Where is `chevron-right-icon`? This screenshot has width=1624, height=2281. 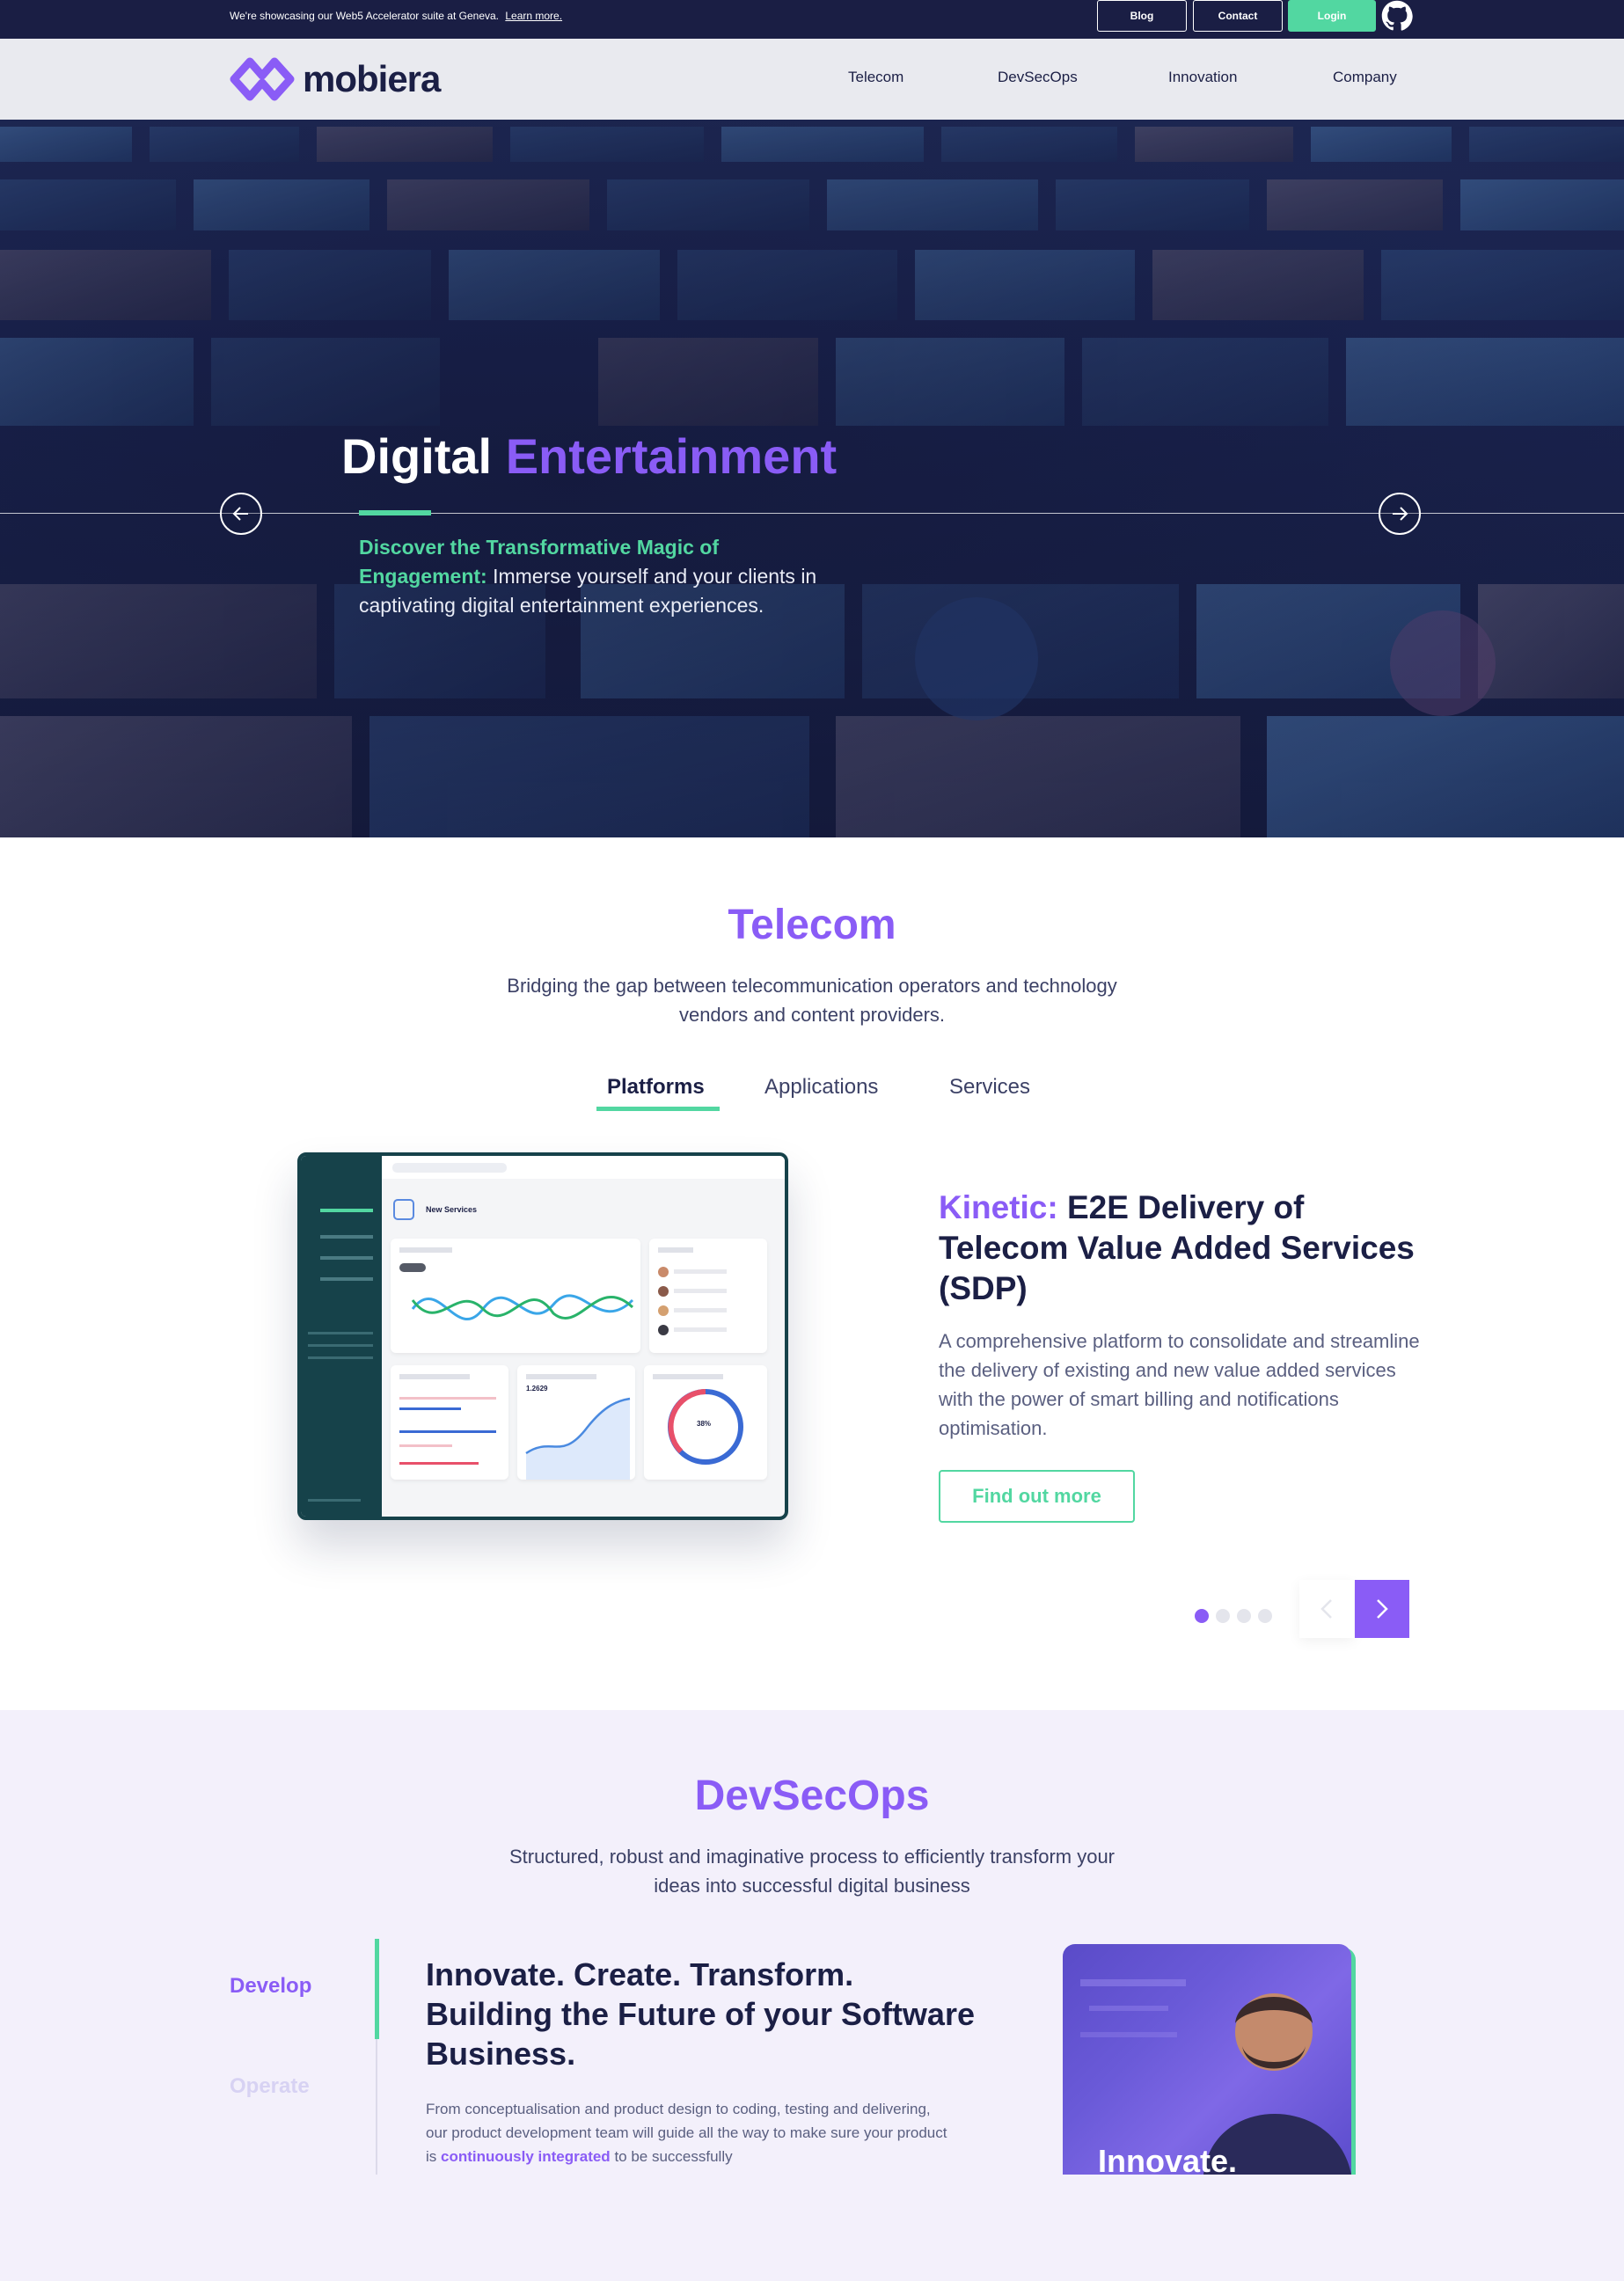
chevron-right-icon is located at coordinates (1382, 1609).